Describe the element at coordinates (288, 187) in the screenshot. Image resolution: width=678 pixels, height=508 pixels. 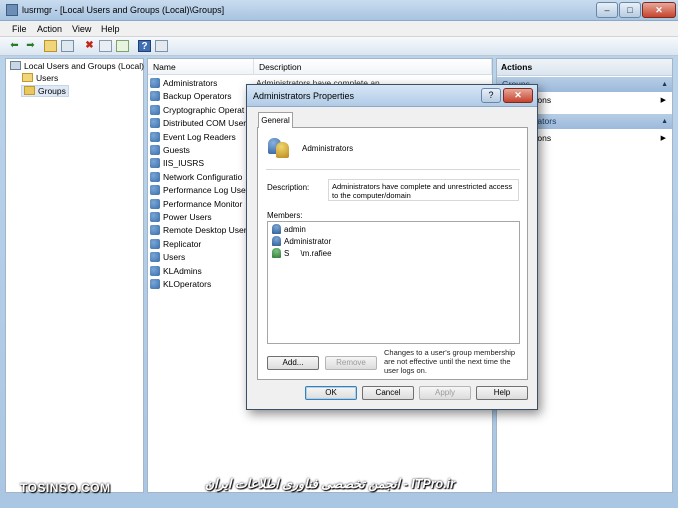
I see `description-label: Description:` at that location.